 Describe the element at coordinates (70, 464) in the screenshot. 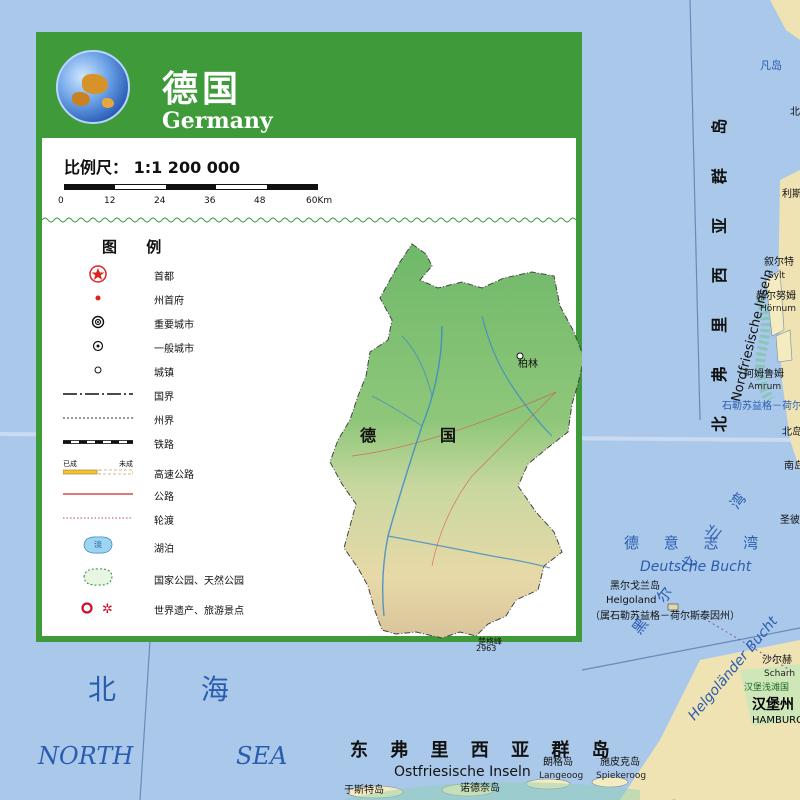

I see `highway-built-label: 已成` at that location.